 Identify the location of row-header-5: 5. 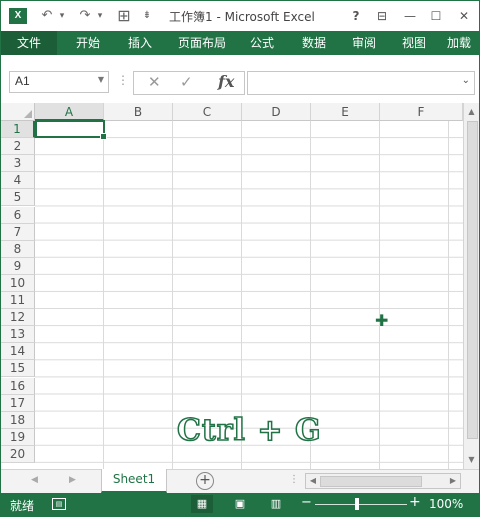
(18, 198).